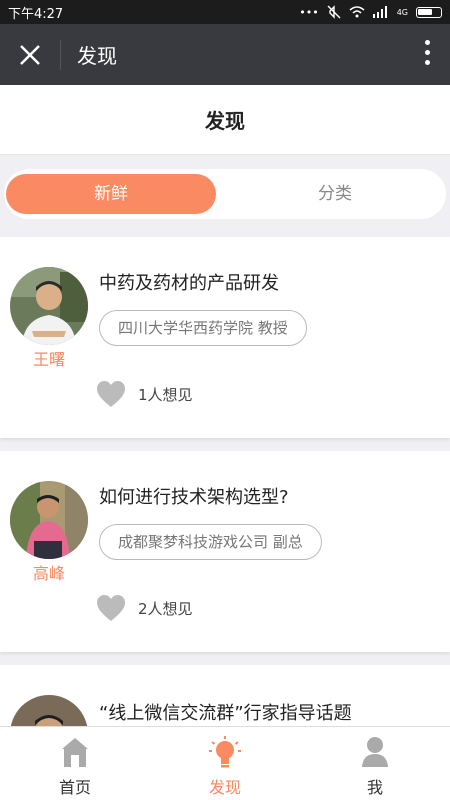 The width and height of the screenshot is (450, 800). Describe the element at coordinates (97, 56) in the screenshot. I see `titlebar-title: 发现` at that location.